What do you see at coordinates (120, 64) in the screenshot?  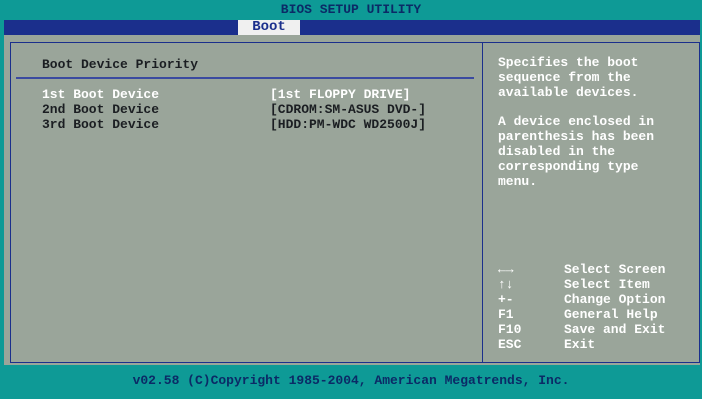 I see `section-title: Boot Device Priority` at bounding box center [120, 64].